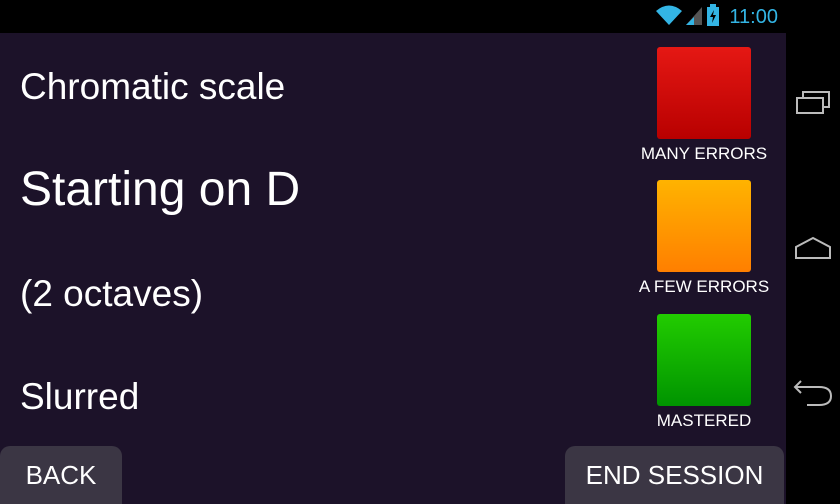 This screenshot has width=840, height=504. Describe the element at coordinates (704, 420) in the screenshot. I see `mastered-label: MASTERED` at that location.